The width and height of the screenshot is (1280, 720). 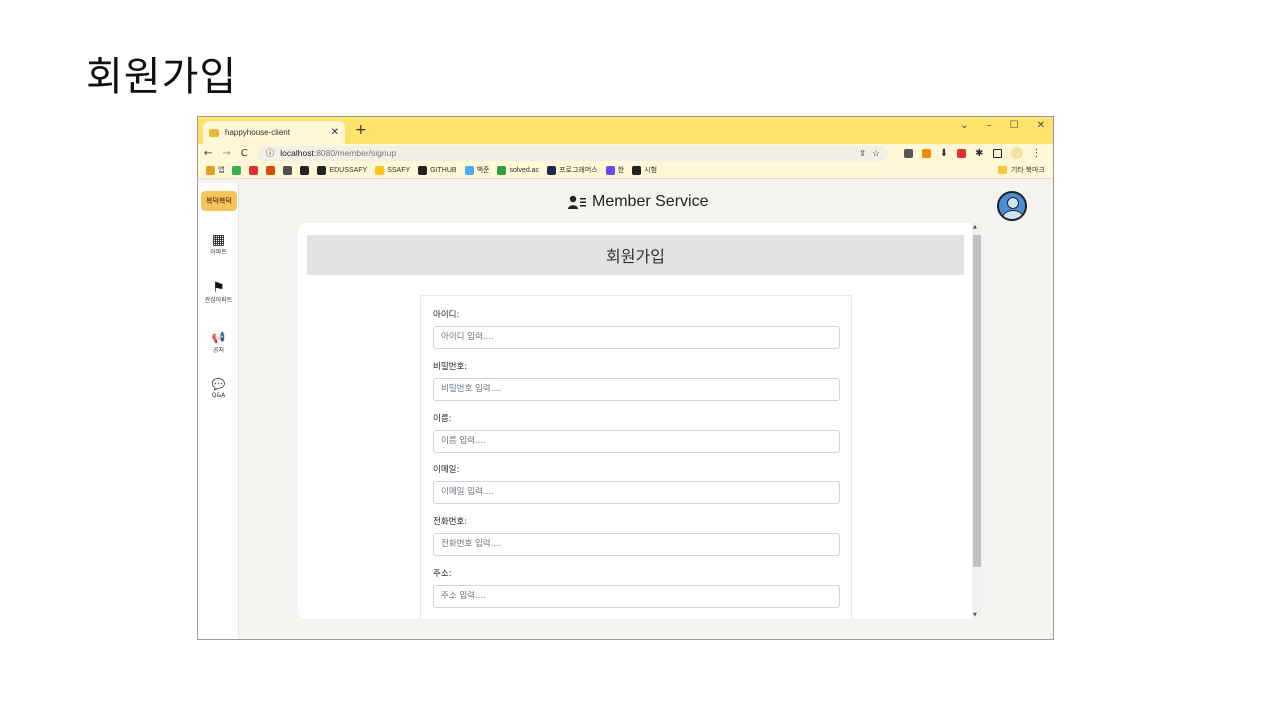 I want to click on sidebar-item-label: 공지, so click(x=218, y=350).